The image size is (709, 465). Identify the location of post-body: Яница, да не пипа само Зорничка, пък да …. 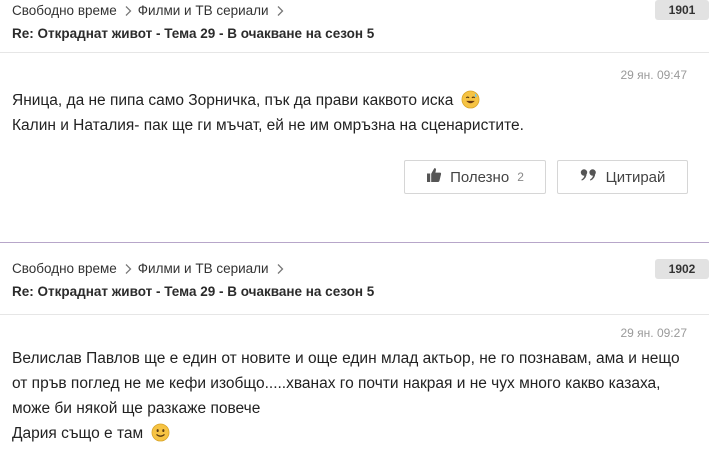
(357, 113).